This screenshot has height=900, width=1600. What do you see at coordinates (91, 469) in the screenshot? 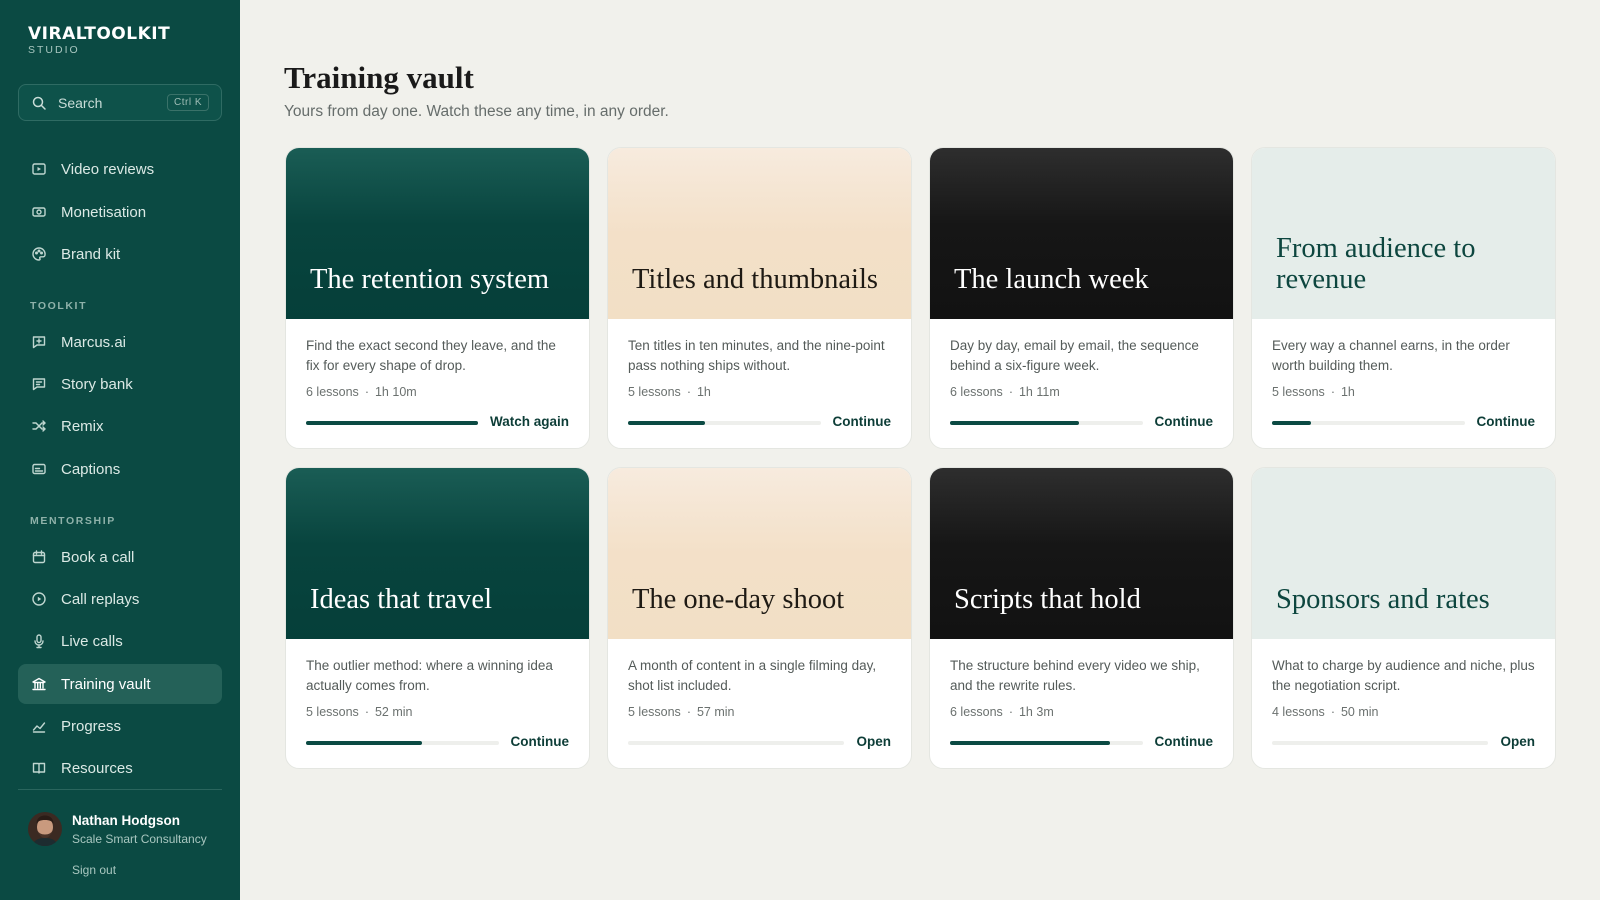
I see `sidebar-item-label: Captions` at bounding box center [91, 469].